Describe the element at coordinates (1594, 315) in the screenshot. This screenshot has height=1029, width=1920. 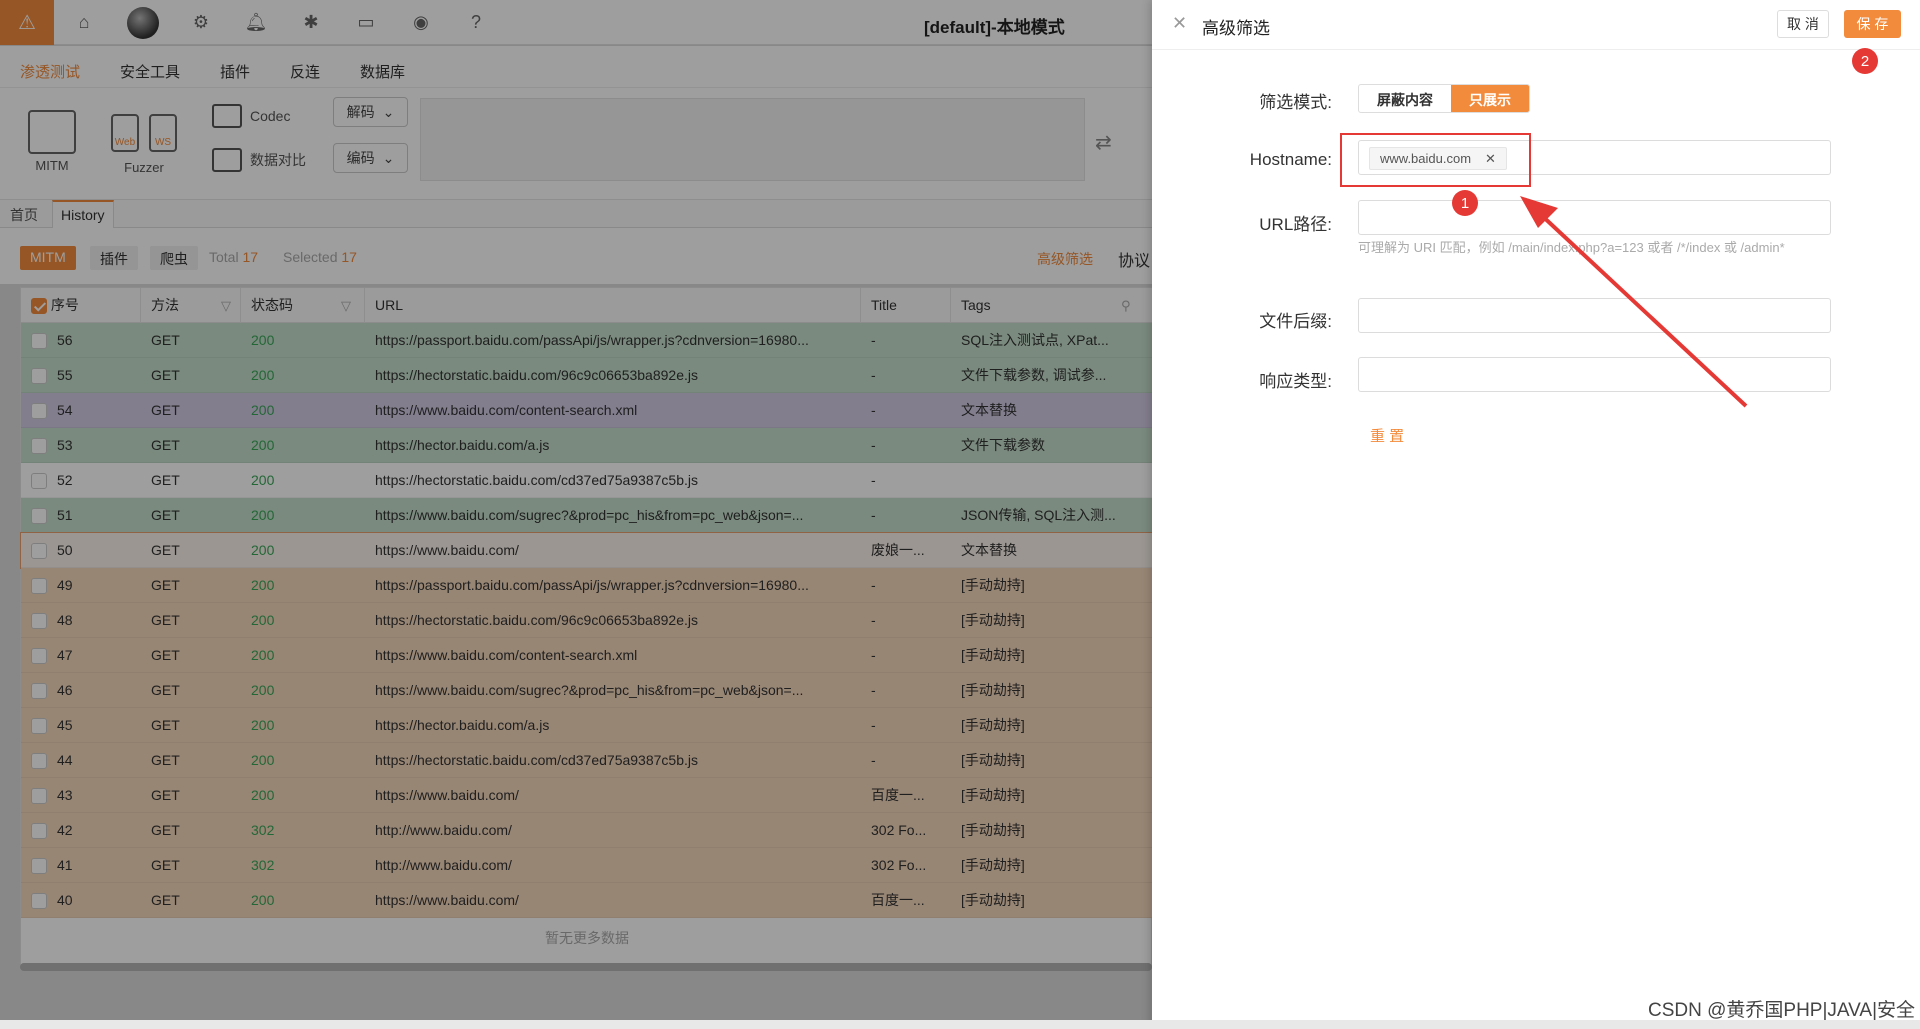
I see `file-suffix-input` at that location.